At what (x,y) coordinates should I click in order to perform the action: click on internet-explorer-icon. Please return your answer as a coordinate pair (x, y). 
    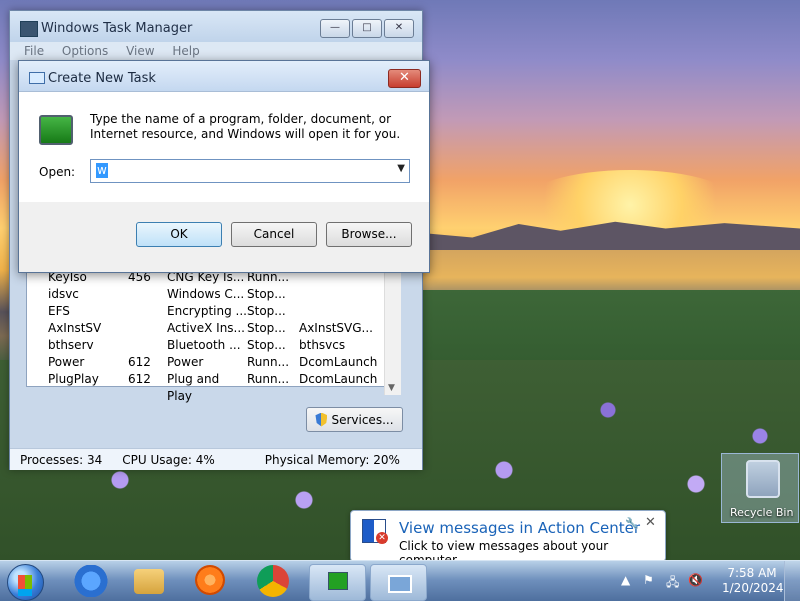
    Looking at the image, I should click on (91, 581).